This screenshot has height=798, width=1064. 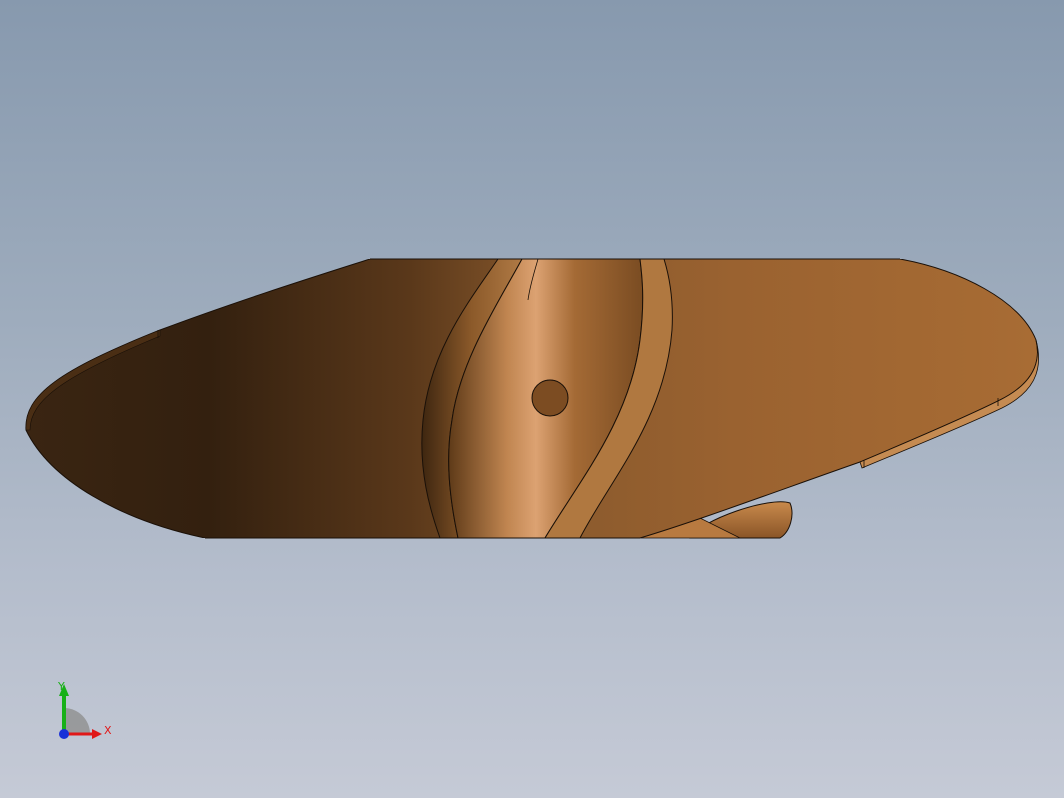 I want to click on coordinate-triad: Y X, so click(x=85, y=712).